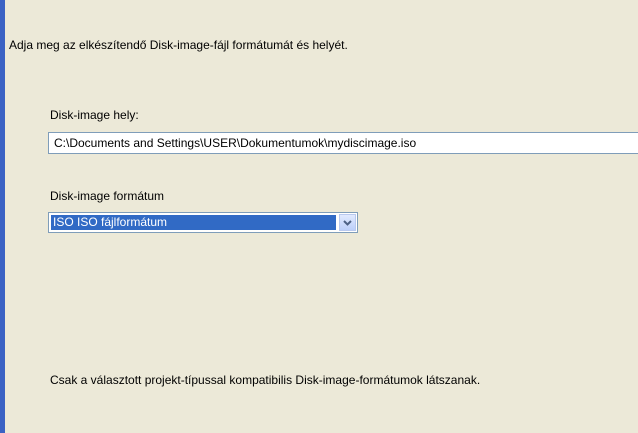 The height and width of the screenshot is (433, 638). What do you see at coordinates (94, 115) in the screenshot?
I see `disk-image-location-label: Disk-image hely:` at bounding box center [94, 115].